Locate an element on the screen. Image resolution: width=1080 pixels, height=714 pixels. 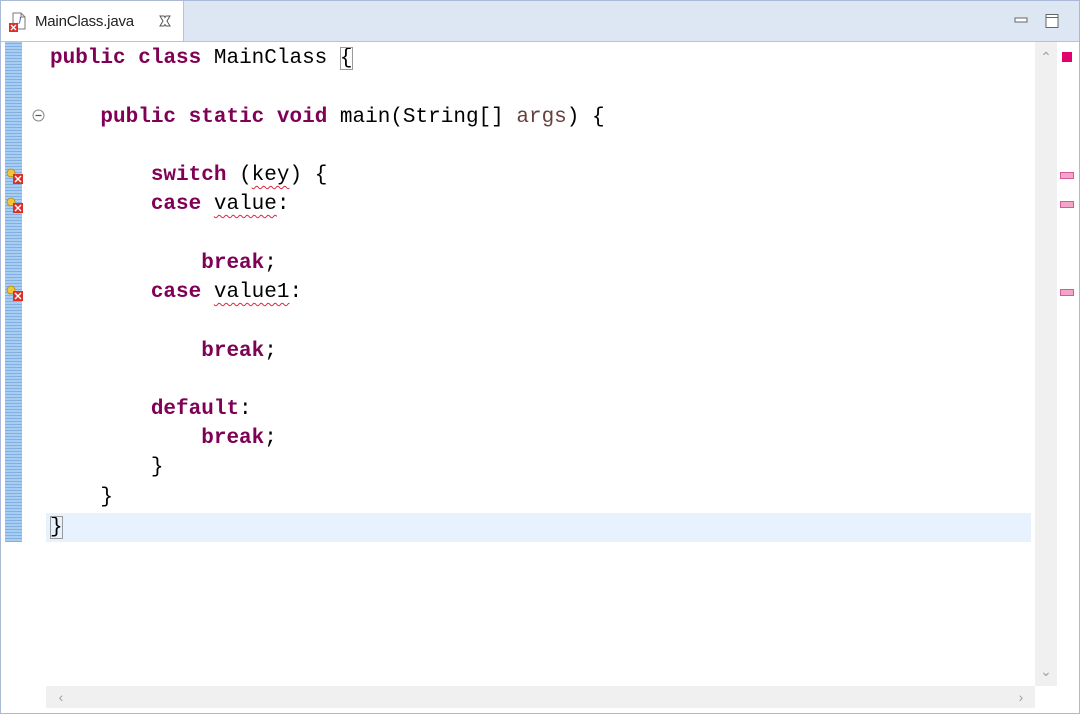
code-line: default: is located at coordinates (151, 409).